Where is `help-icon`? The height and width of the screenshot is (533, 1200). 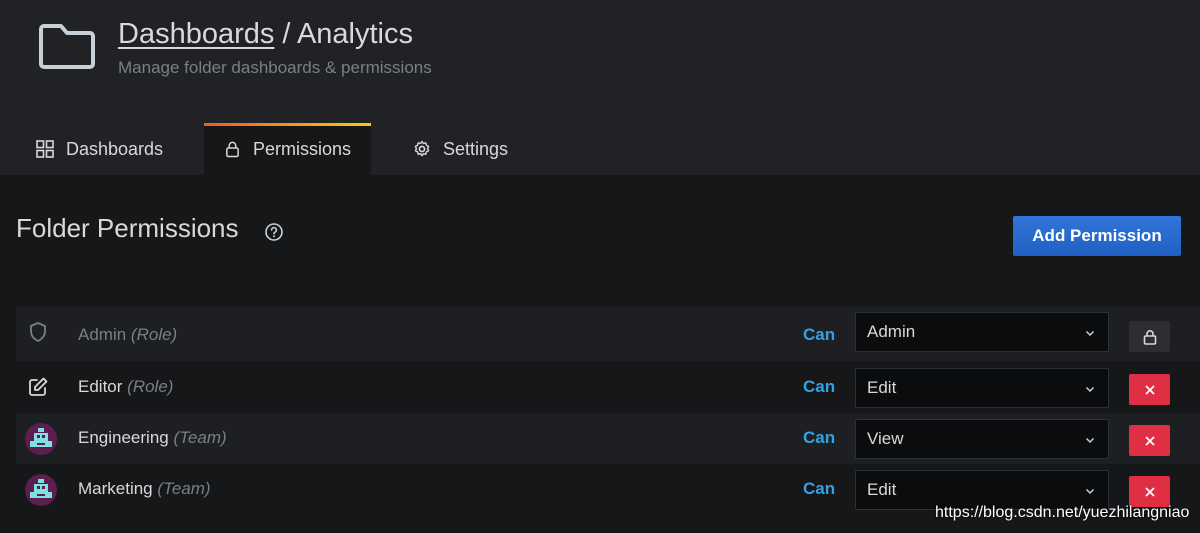
help-icon is located at coordinates (274, 232).